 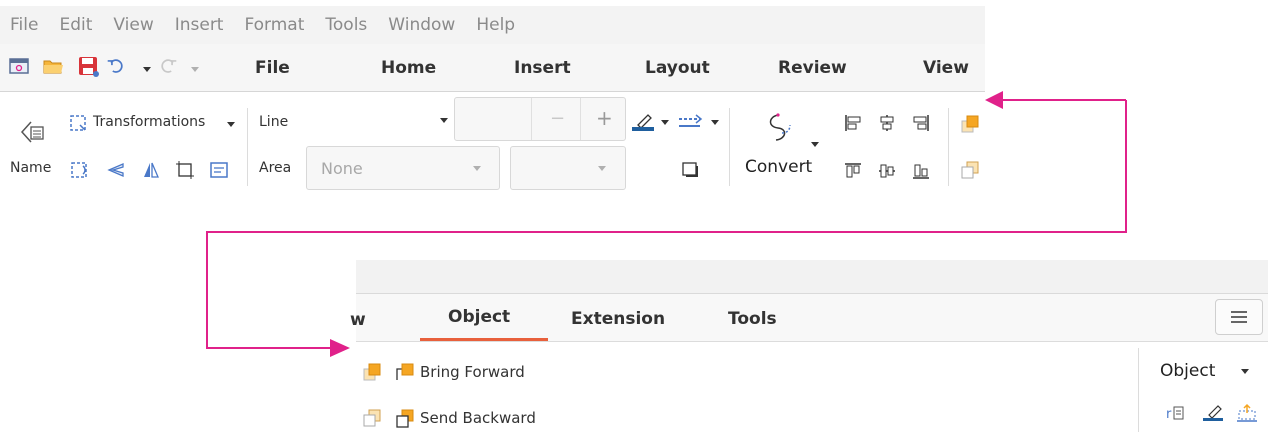 I want to click on arrow-head-bottom, so click(x=340, y=348).